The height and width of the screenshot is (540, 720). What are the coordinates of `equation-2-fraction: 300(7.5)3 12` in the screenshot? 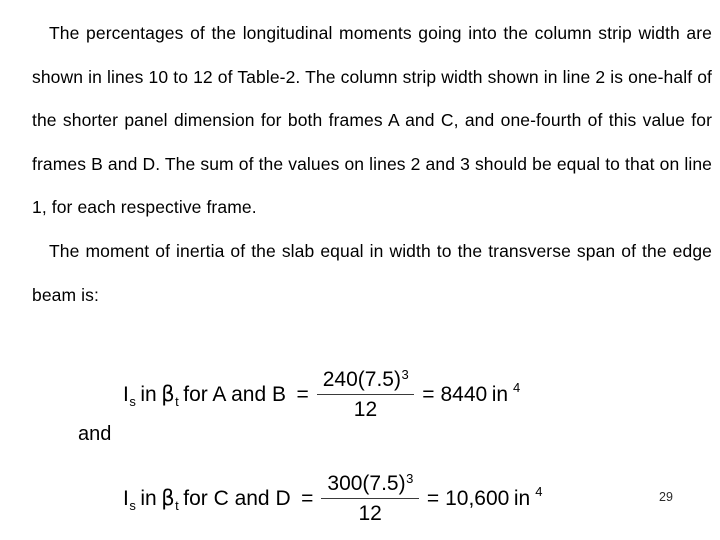 It's located at (370, 498).